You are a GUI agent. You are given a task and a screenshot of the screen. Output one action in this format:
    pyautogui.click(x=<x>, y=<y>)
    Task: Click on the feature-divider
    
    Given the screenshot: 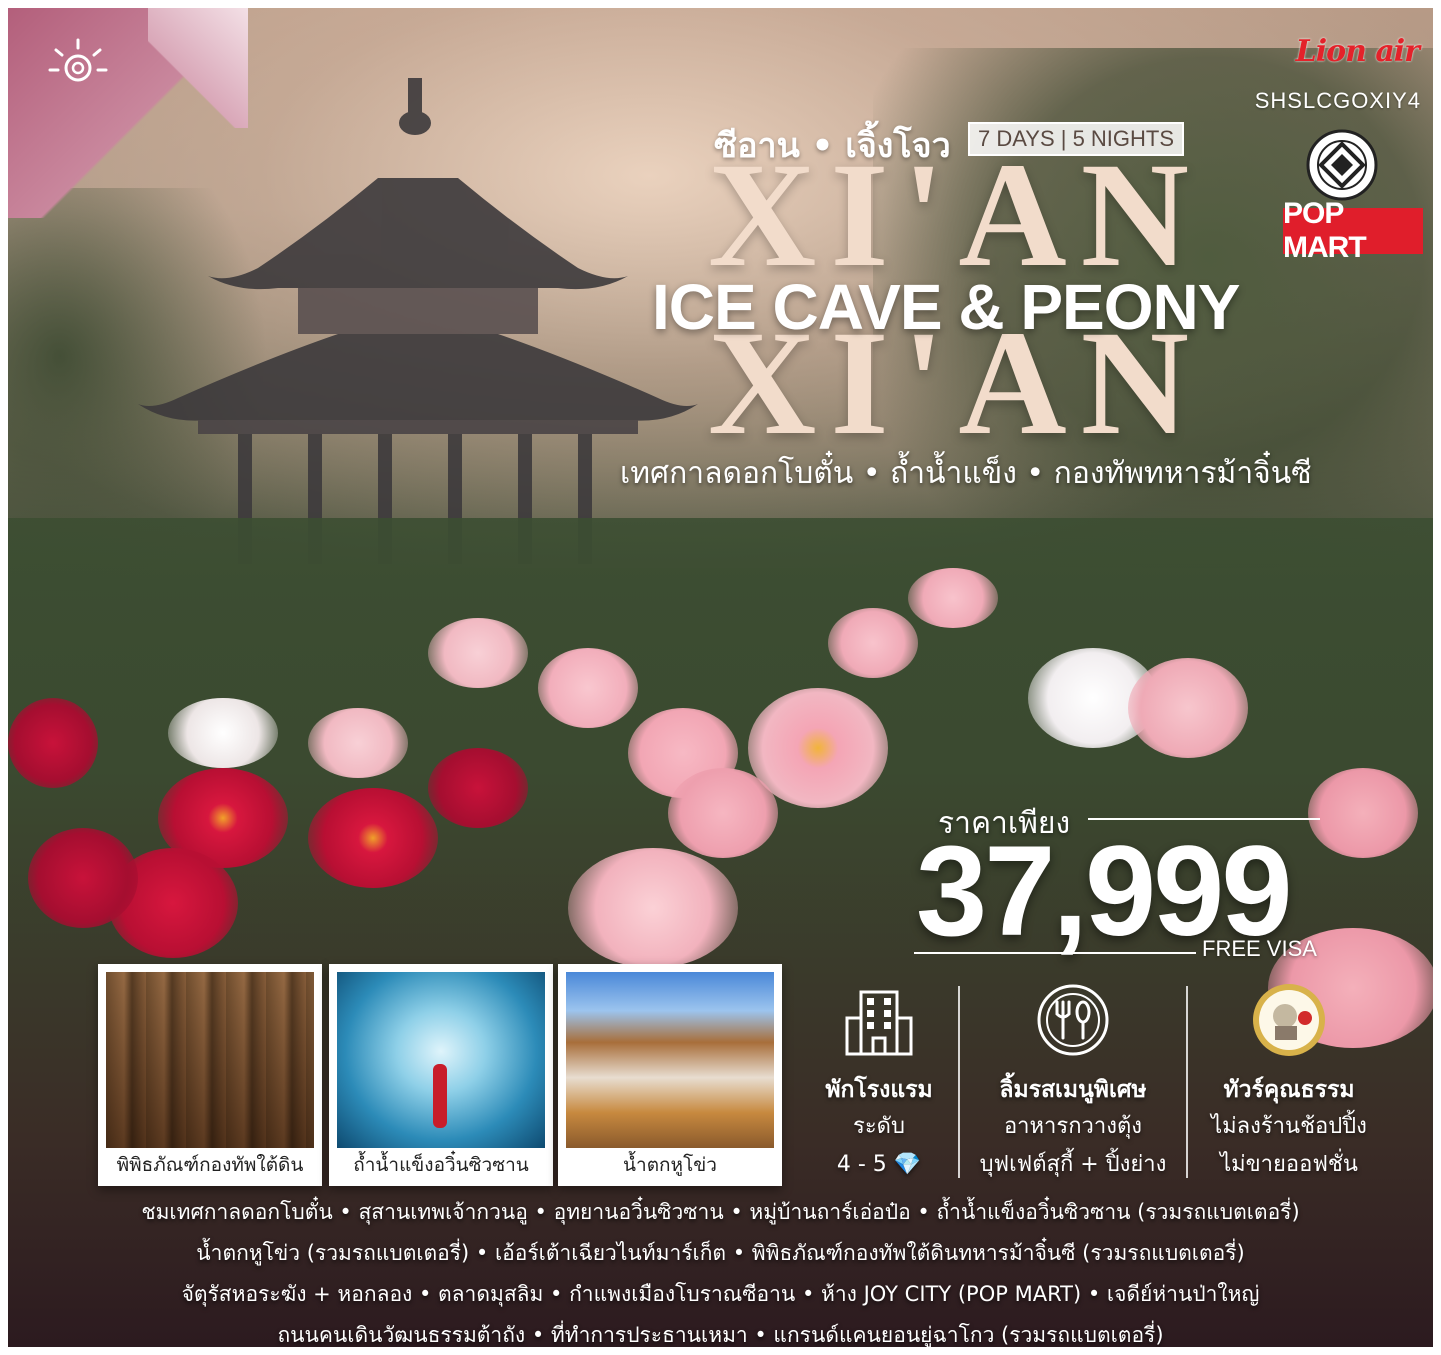 What is the action you would take?
    pyautogui.click(x=959, y=1082)
    